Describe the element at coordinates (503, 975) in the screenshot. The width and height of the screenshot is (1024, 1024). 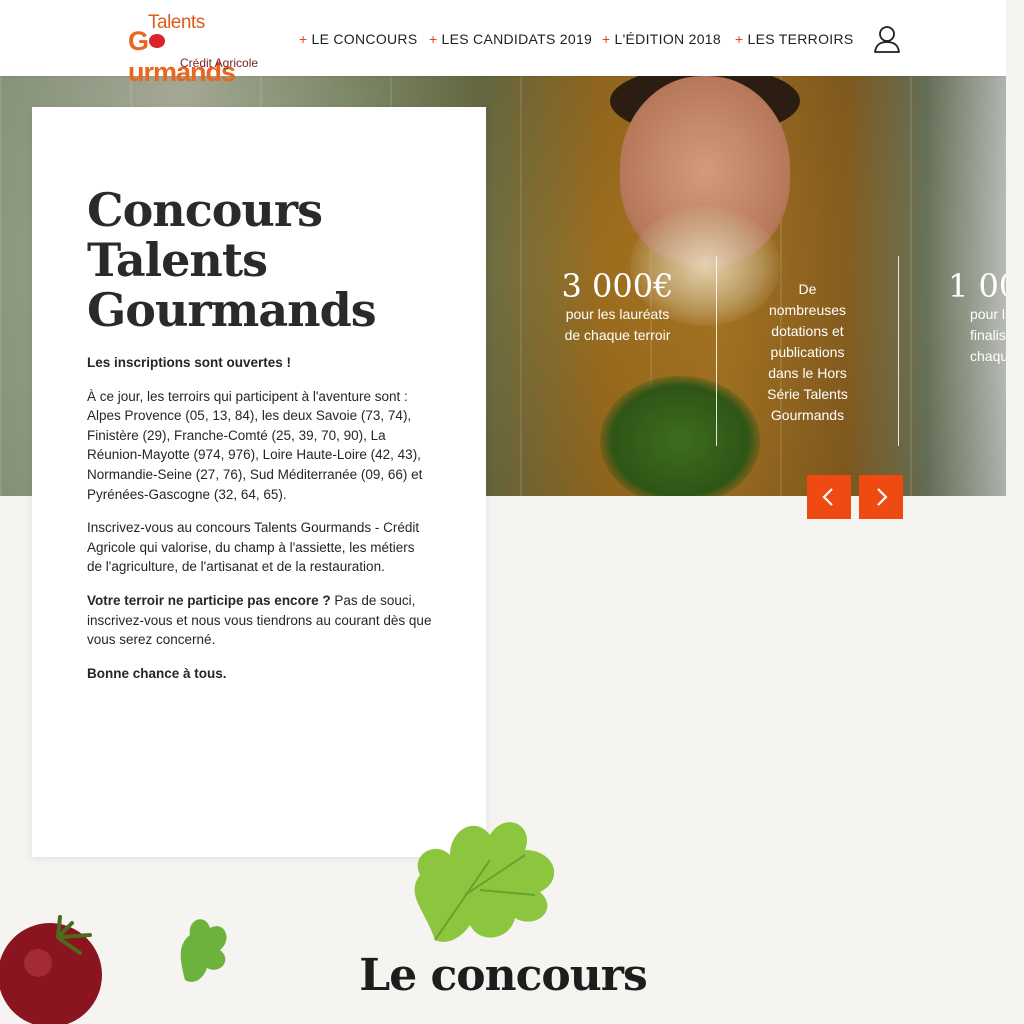
I see `section-title-le-concours: Le concours` at that location.